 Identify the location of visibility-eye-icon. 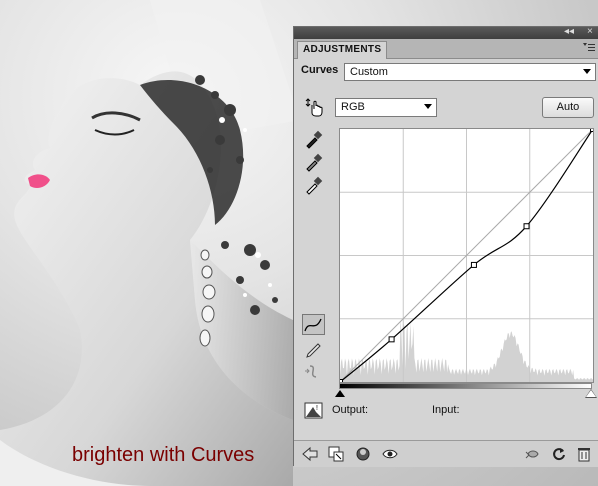
(390, 454).